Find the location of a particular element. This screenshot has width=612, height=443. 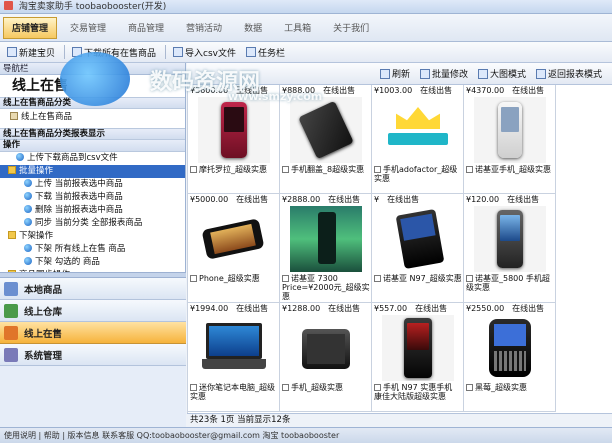

product-card: ¥5000.00 在线出售 Phone_超级实惠 is located at coordinates (234, 248).